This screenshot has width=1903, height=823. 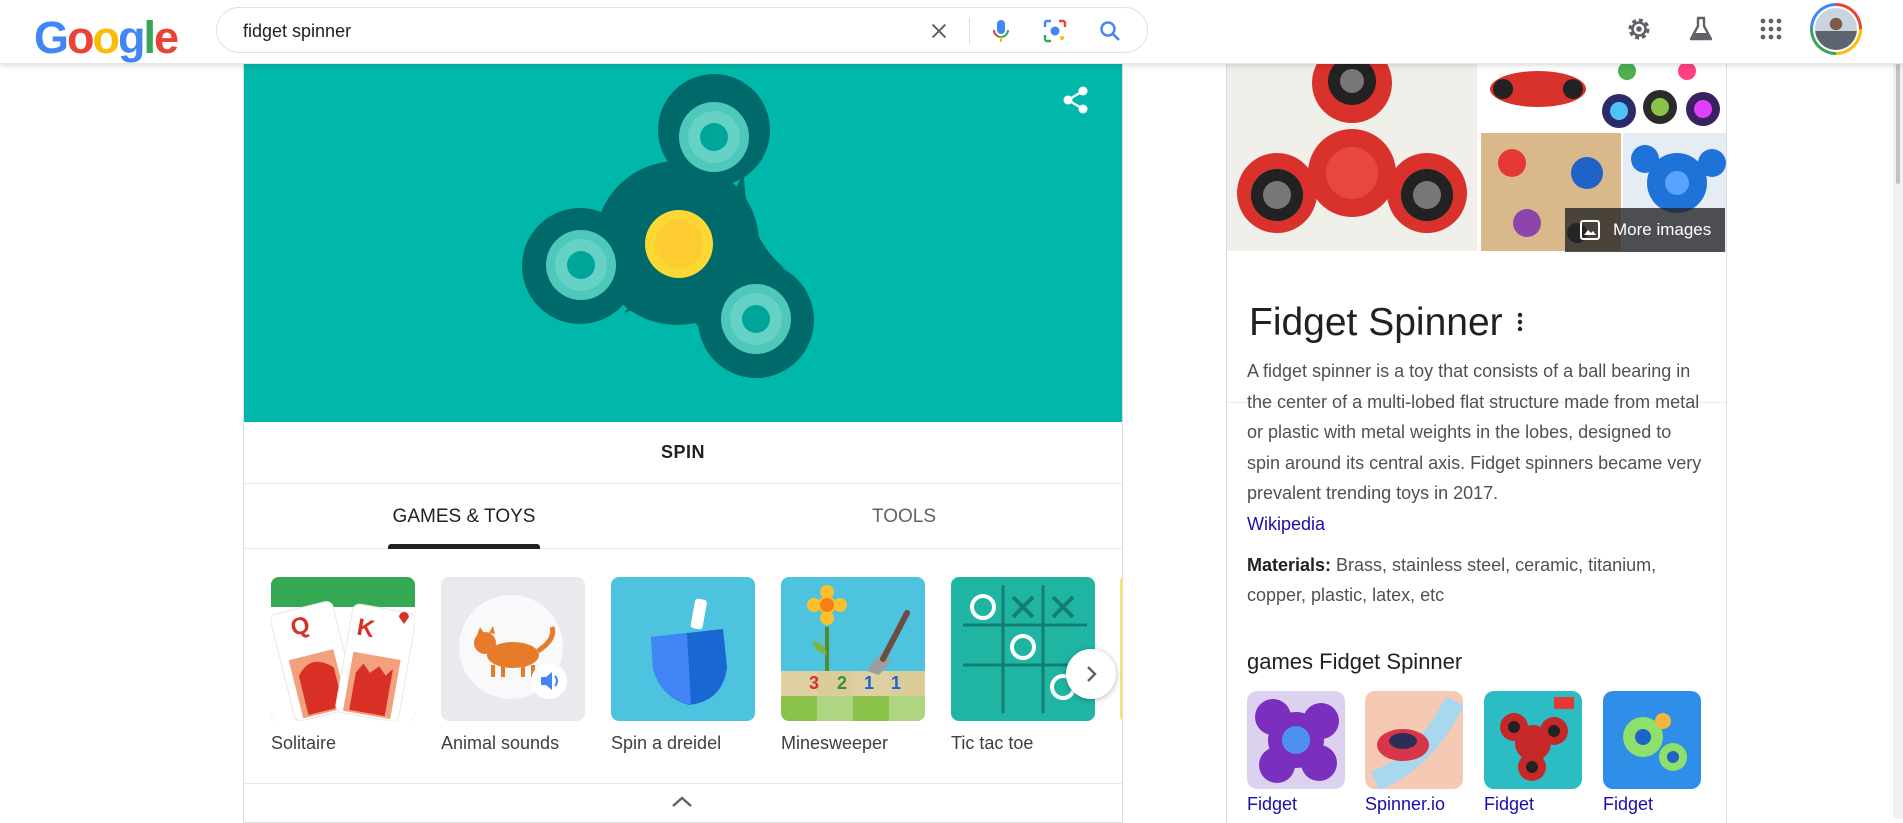 What do you see at coordinates (1476, 147) in the screenshot?
I see `kp-image-grid: More images` at bounding box center [1476, 147].